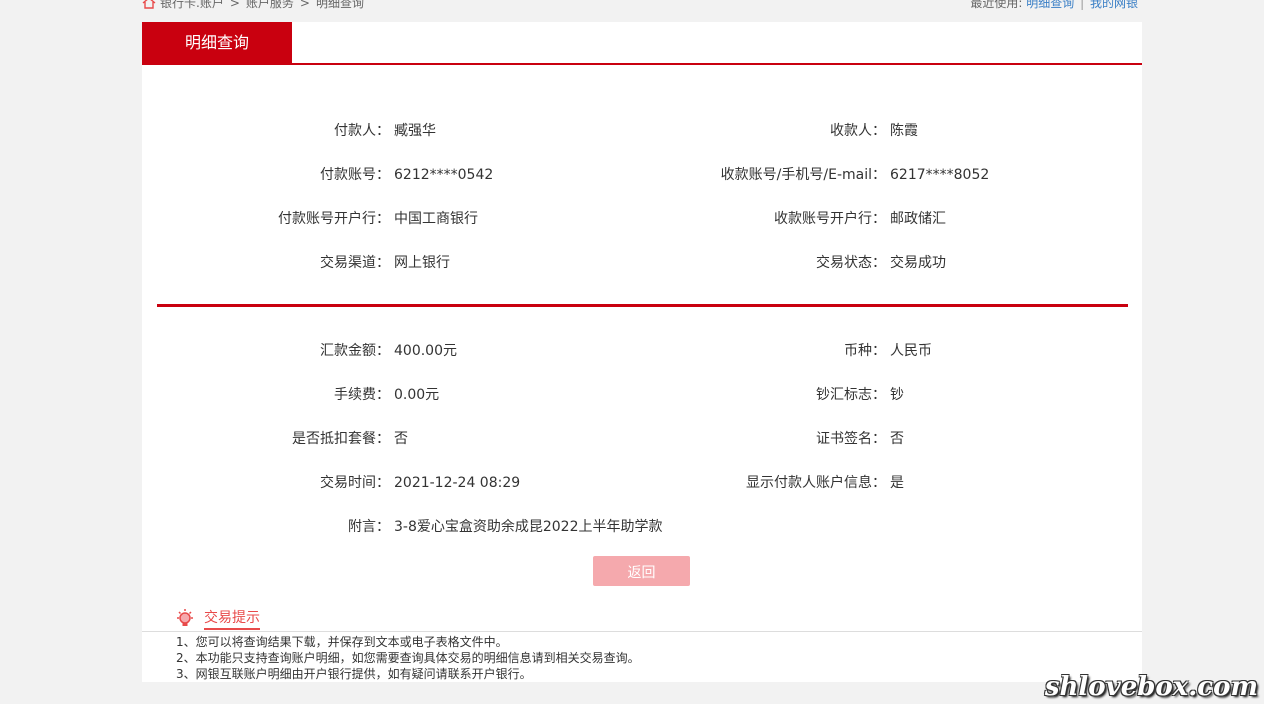 This screenshot has height=704, width=1264. I want to click on fee-value: 0.00元, so click(417, 395).